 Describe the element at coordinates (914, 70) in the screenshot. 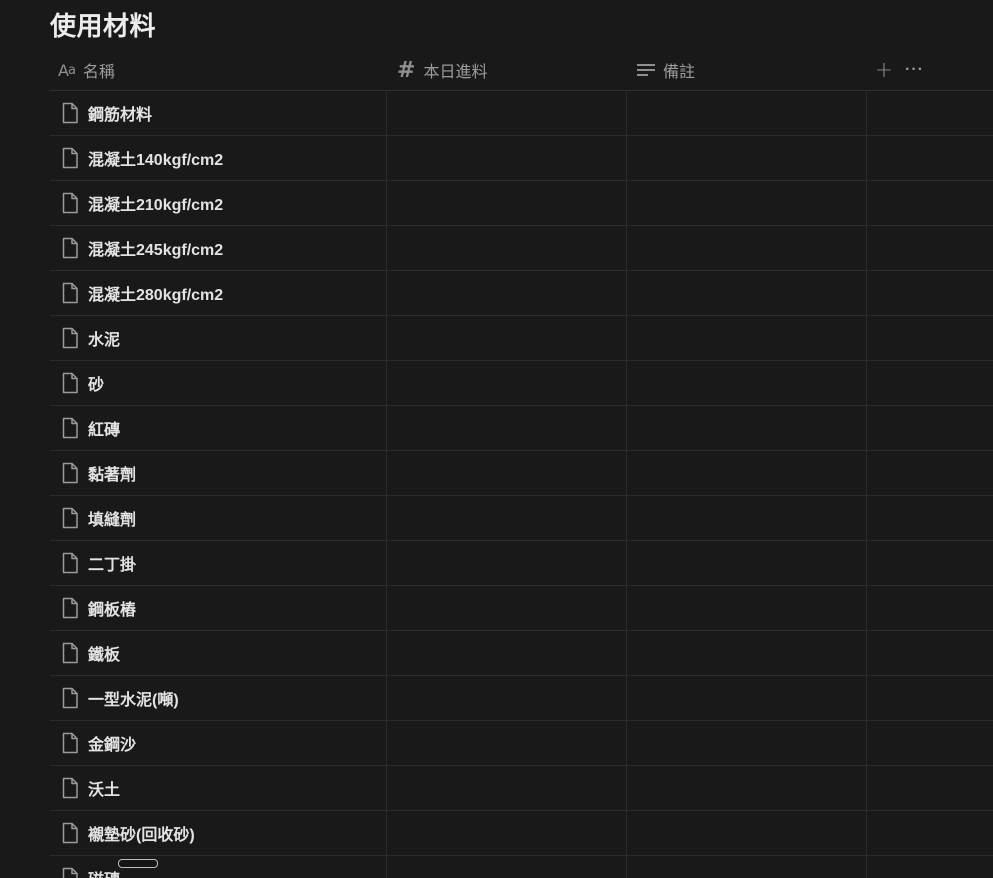

I see `more-options-icon: ···` at that location.